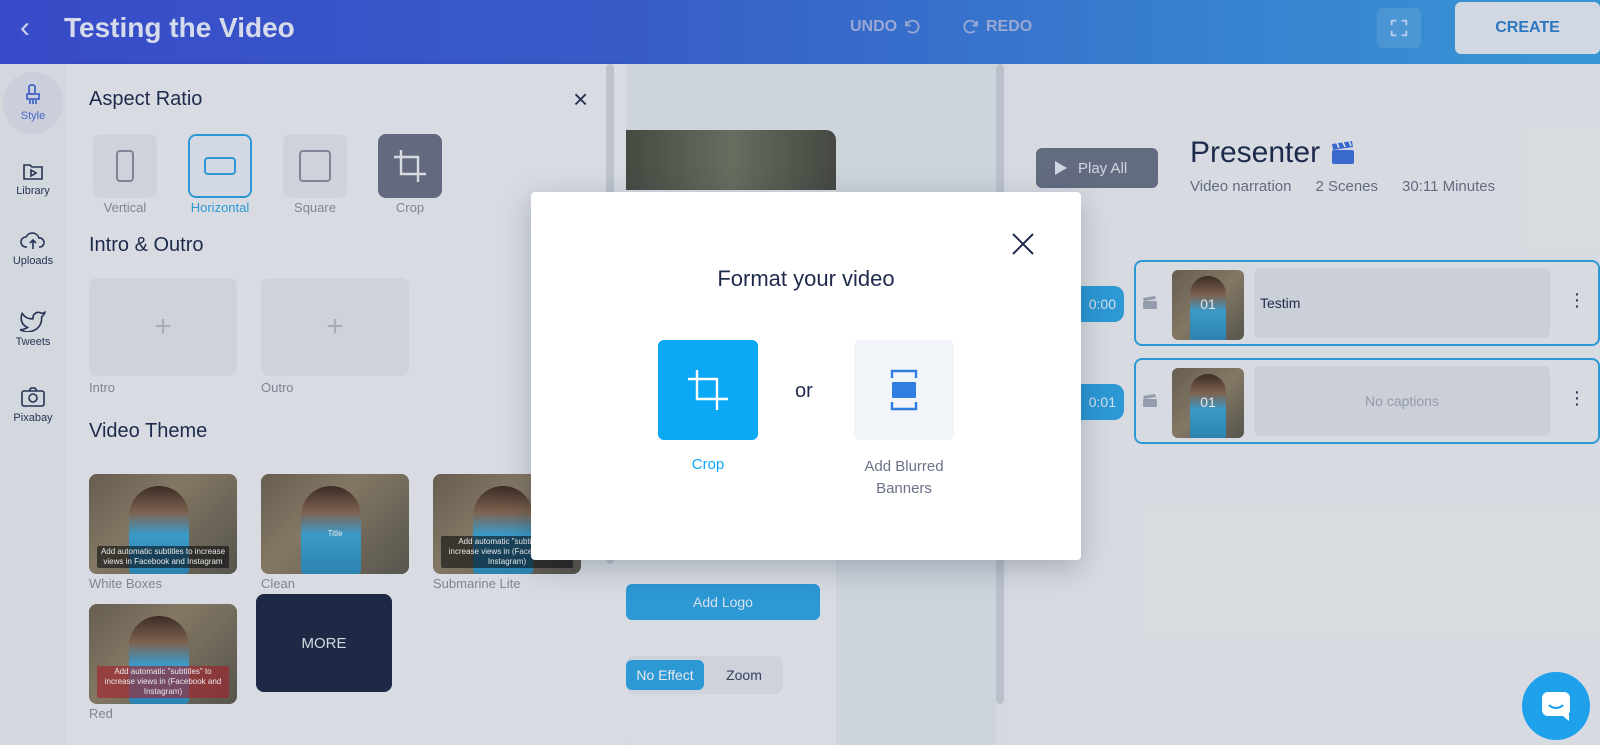  Describe the element at coordinates (804, 391) in the screenshot. I see `or-separator: or` at that location.